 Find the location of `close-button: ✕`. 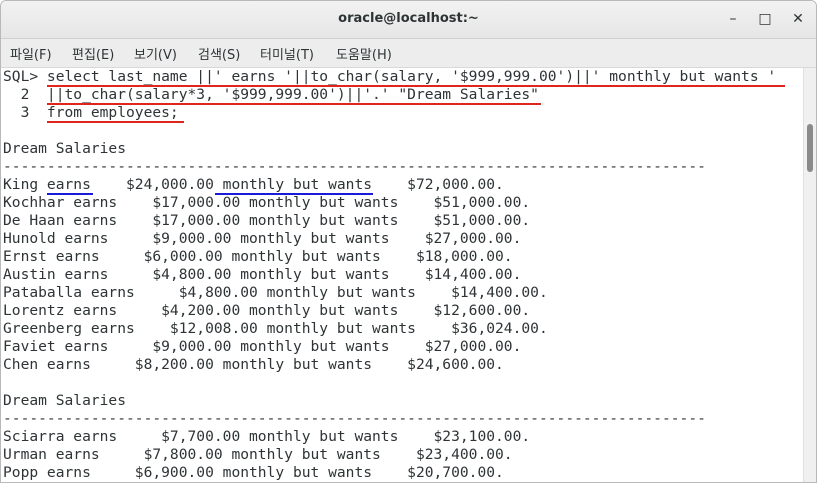

close-button: ✕ is located at coordinates (798, 19).